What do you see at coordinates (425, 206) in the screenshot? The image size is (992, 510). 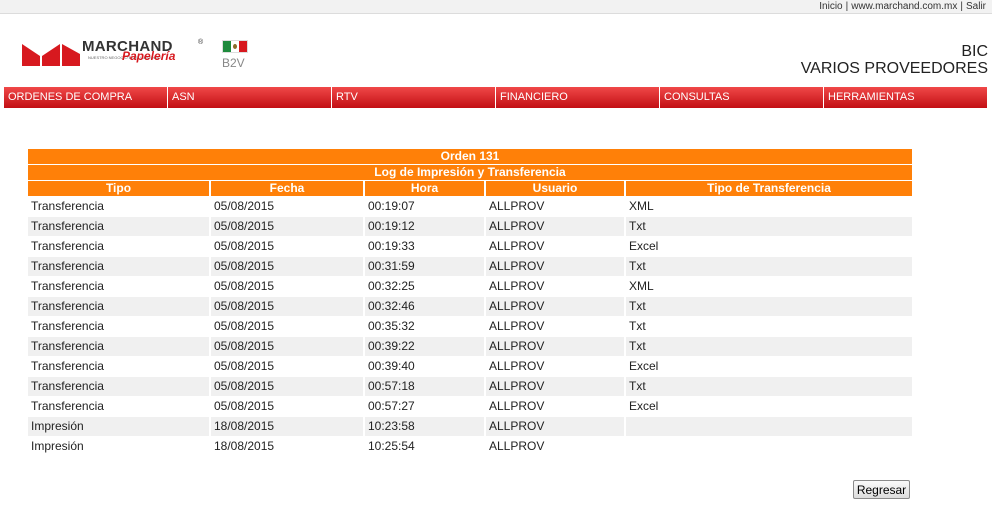 I see `cell-hora: 00:19:07` at bounding box center [425, 206].